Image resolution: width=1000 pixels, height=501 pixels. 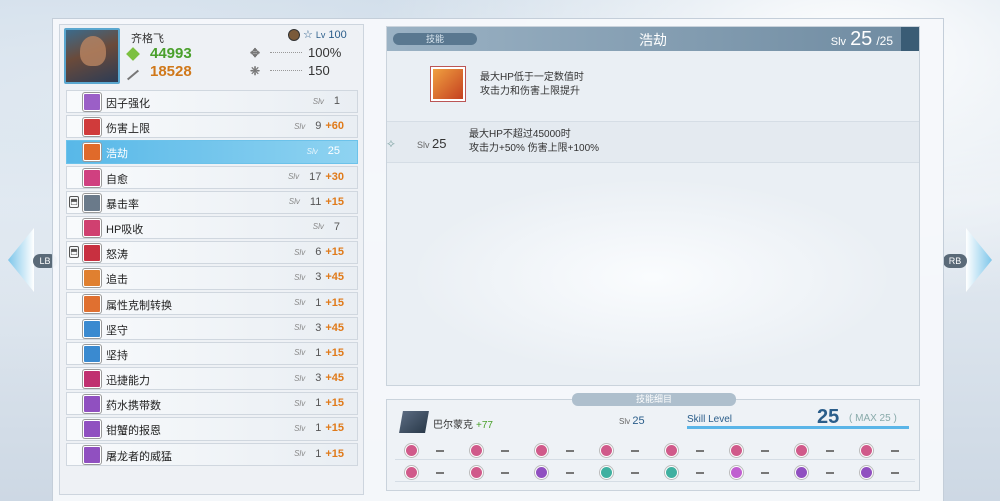 I want to click on skill-row-level: Slv 25, so click(x=325, y=151).